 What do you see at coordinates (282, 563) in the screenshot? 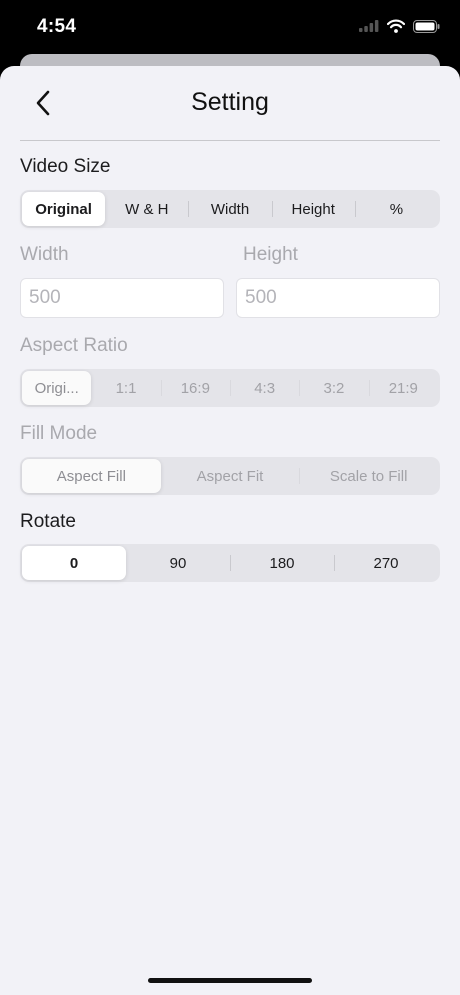
I see `rotate-option-180: 180` at bounding box center [282, 563].